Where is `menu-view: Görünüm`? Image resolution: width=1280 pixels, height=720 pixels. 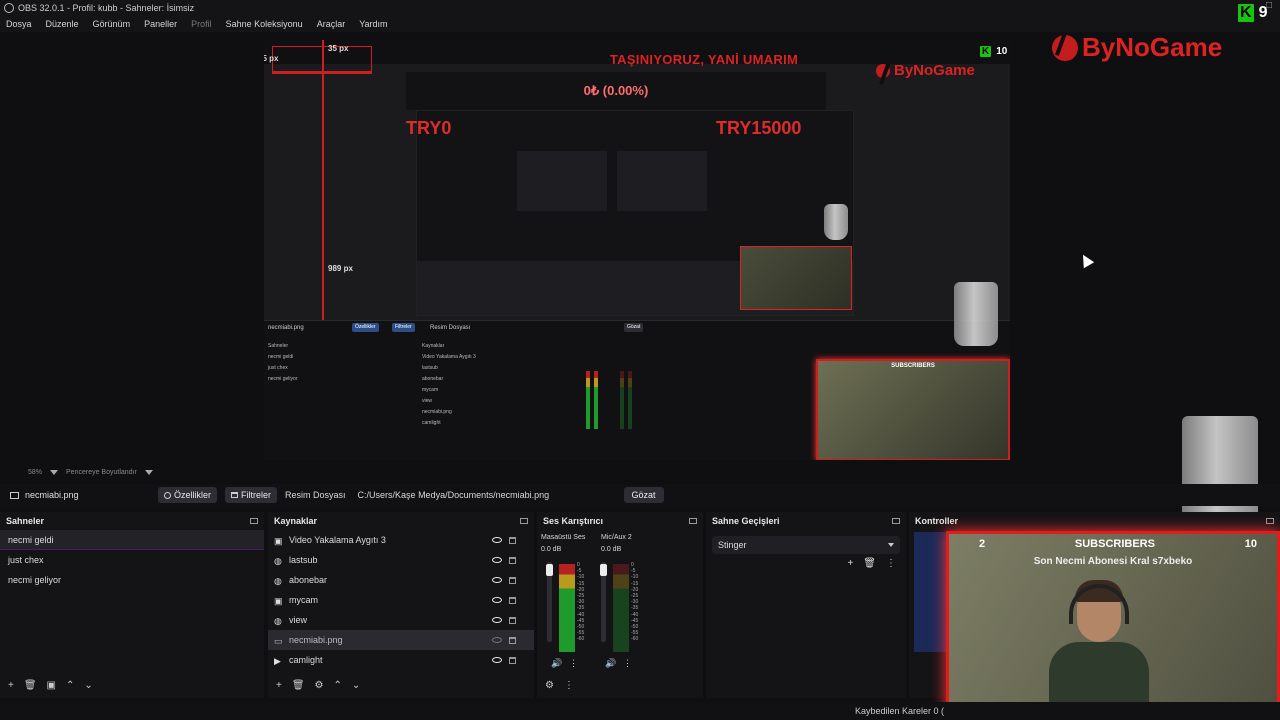
menu-view: Görünüm is located at coordinates (112, 24).